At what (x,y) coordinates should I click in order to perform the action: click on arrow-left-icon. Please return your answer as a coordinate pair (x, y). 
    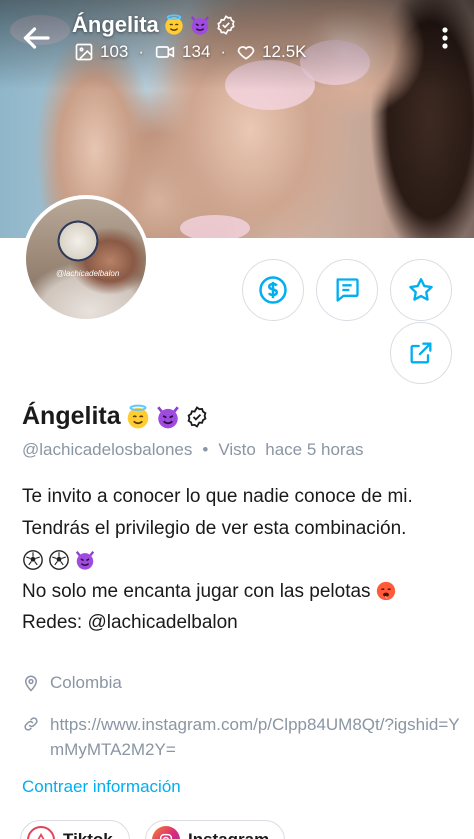
    Looking at the image, I should click on (36, 38).